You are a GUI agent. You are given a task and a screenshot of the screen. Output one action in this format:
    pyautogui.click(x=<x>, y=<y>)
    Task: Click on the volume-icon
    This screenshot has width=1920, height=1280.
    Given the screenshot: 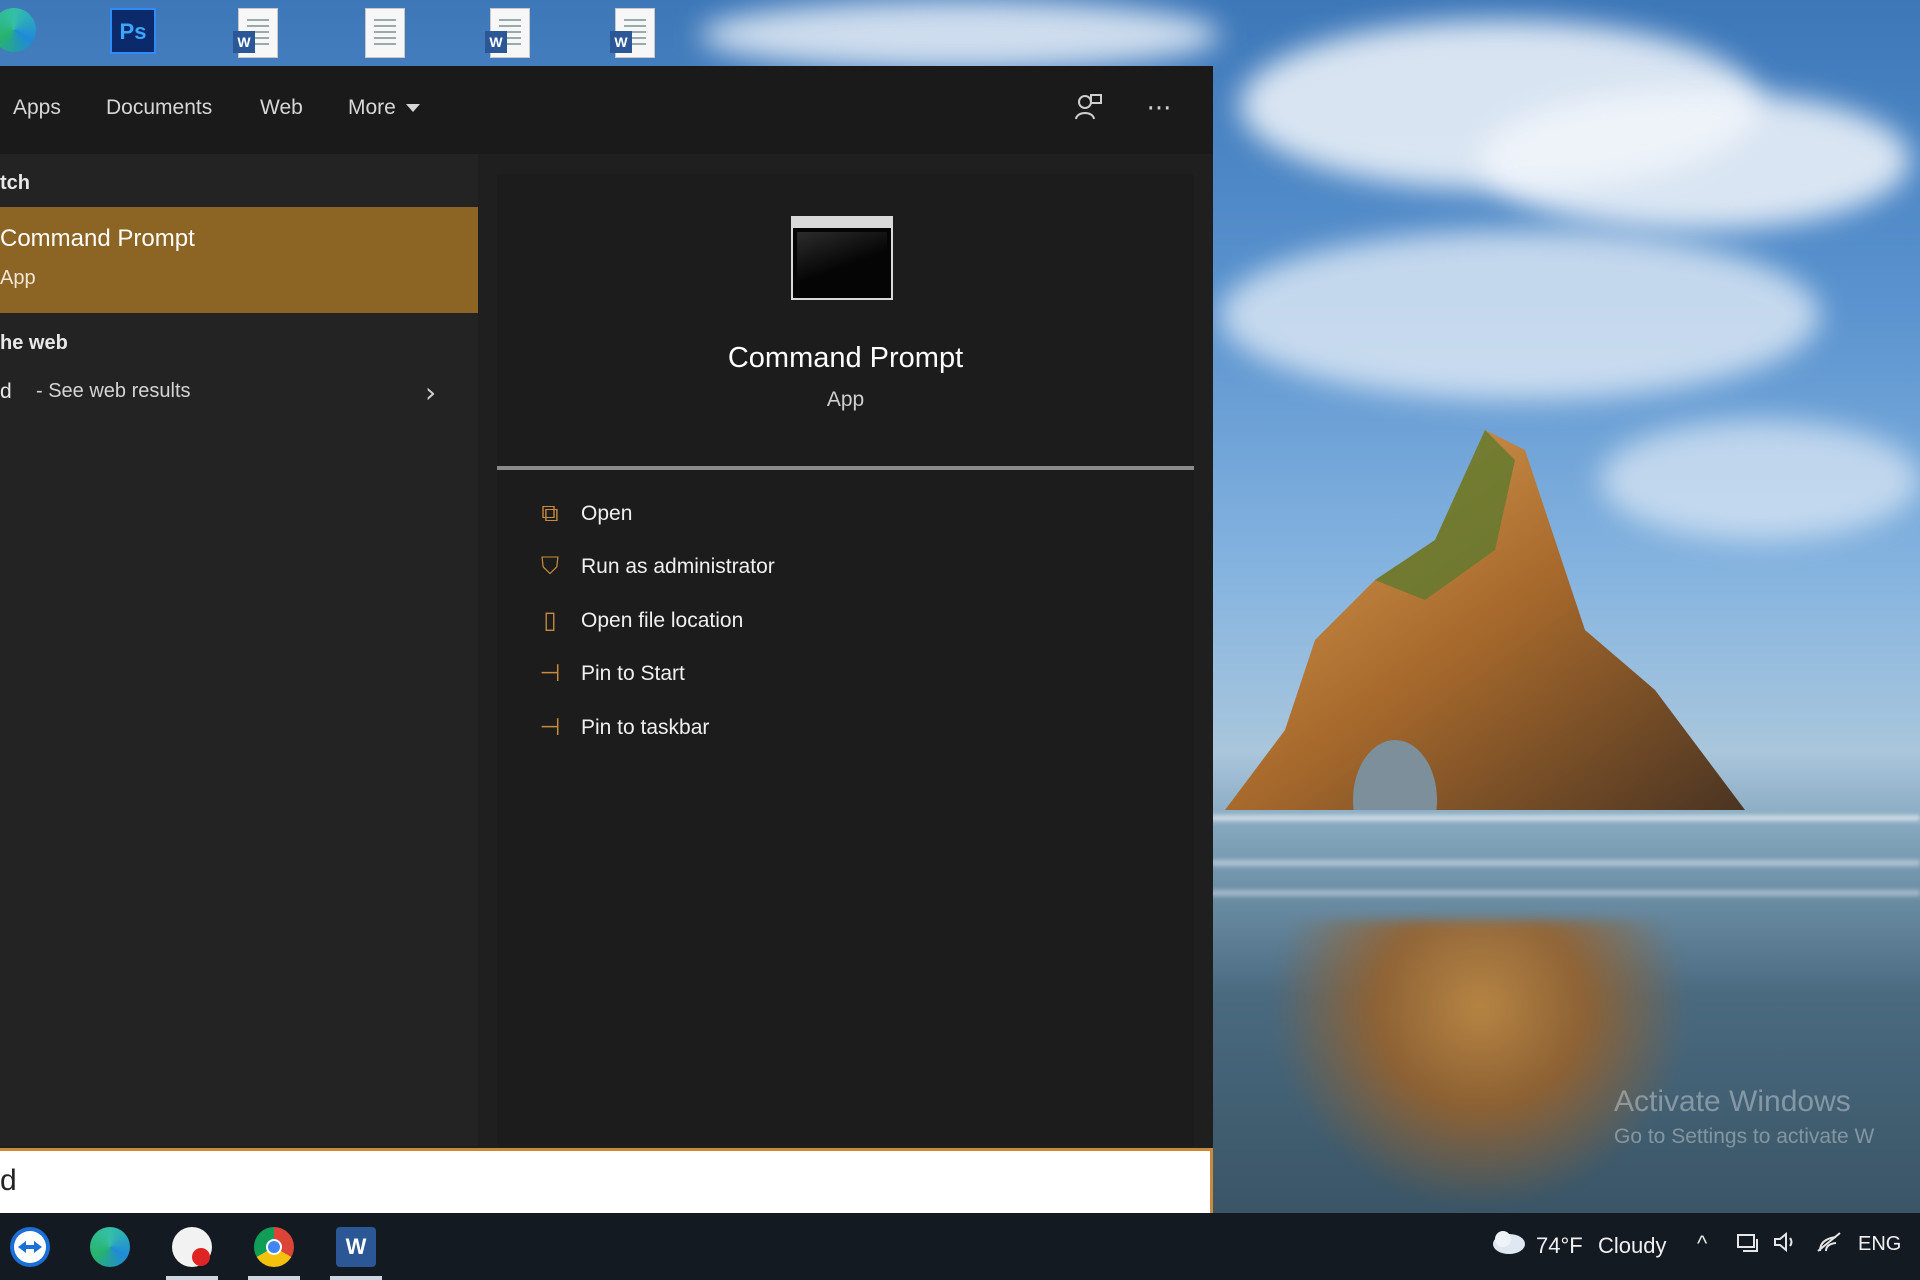 What is the action you would take?
    pyautogui.click(x=1786, y=1245)
    